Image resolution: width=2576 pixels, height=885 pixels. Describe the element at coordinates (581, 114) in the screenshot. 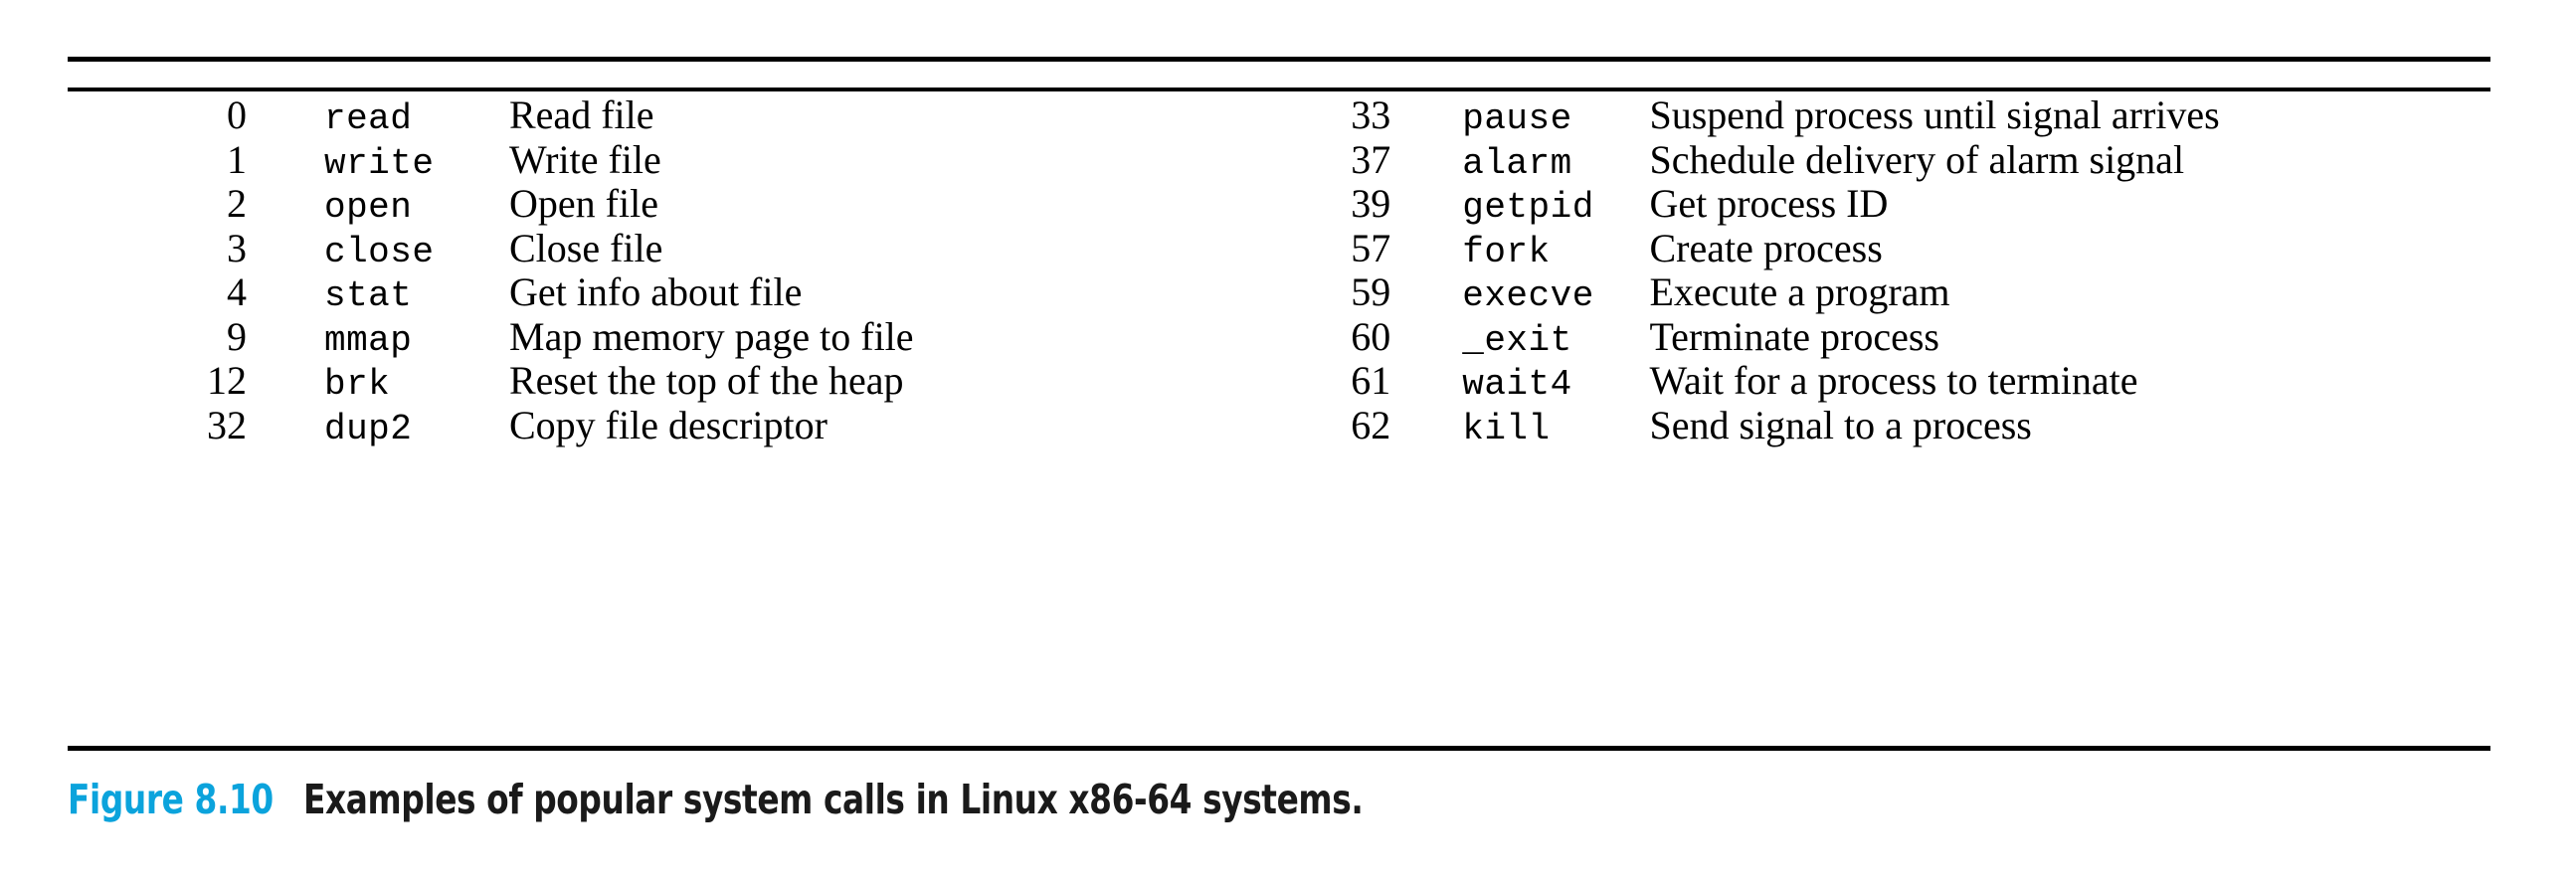

I see `cell-description: Read file` at that location.